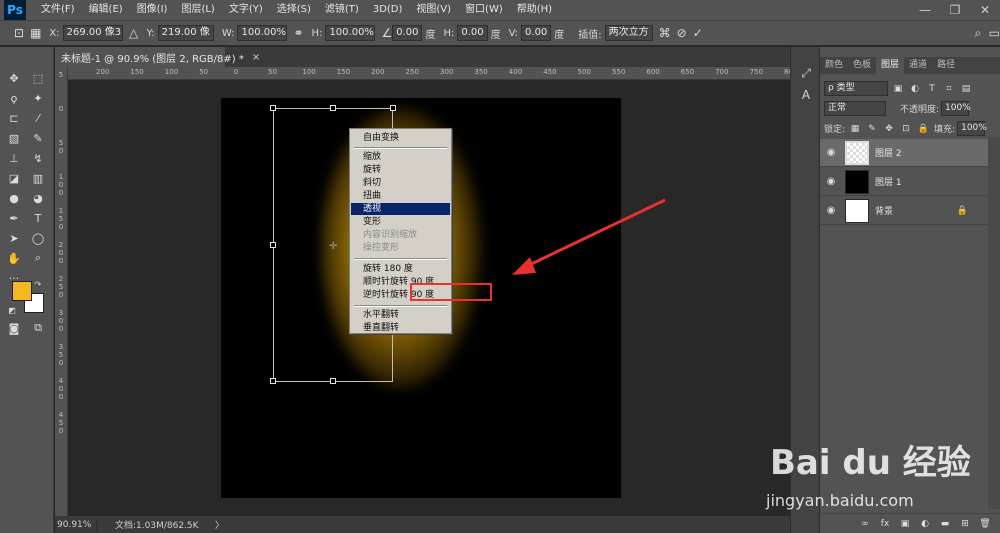  What do you see at coordinates (273, 108) in the screenshot?
I see `transform-handle-tl` at bounding box center [273, 108].